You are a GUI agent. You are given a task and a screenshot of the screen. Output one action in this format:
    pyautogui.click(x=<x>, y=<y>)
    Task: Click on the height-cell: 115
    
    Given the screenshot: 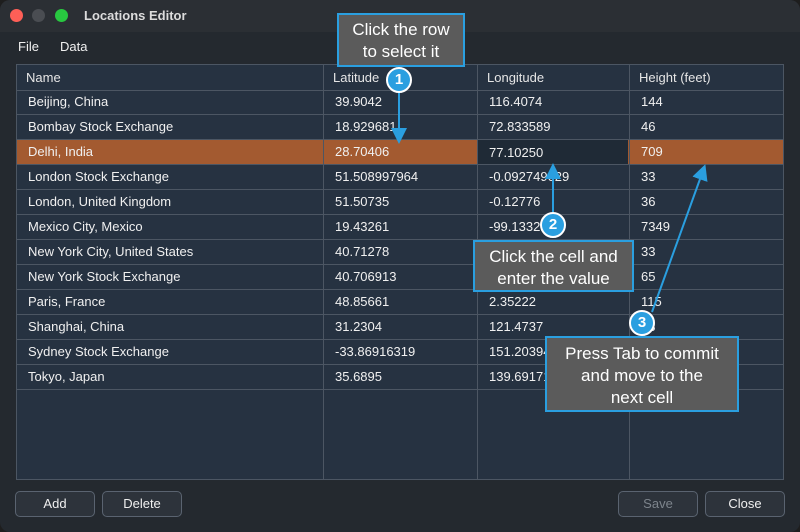 What is the action you would take?
    pyautogui.click(x=706, y=302)
    